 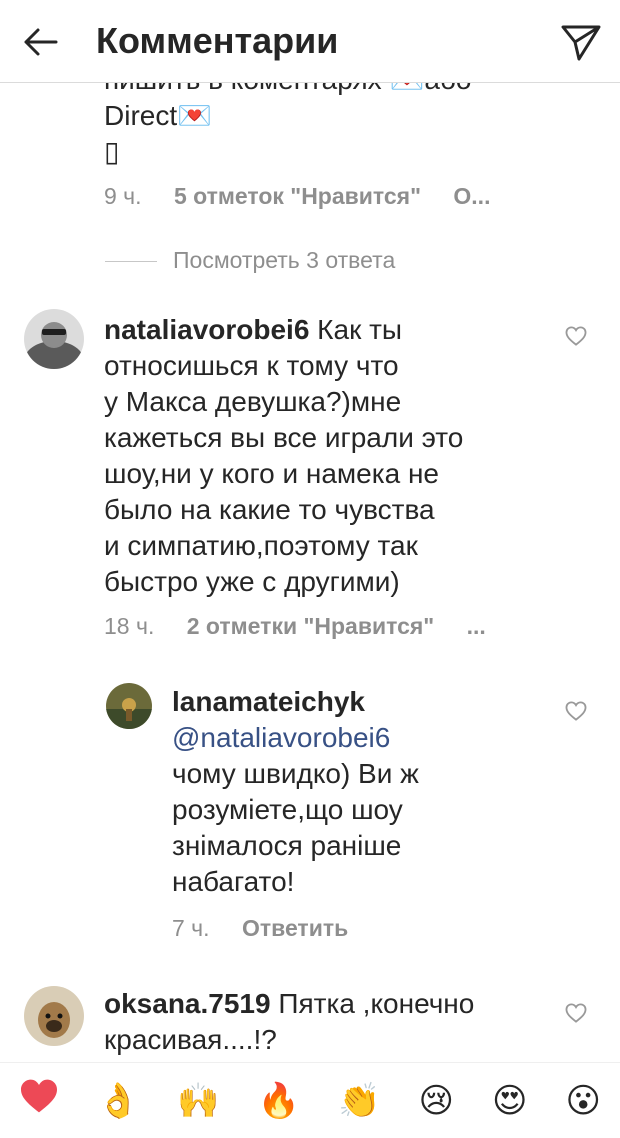 I want to click on comment-text-line: у Макса девушка?)мне, so click(x=253, y=401).